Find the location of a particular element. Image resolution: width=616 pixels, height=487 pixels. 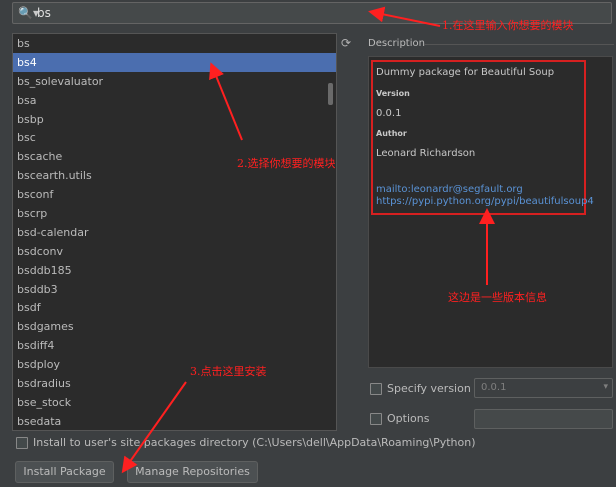

options-input is located at coordinates (543, 419).